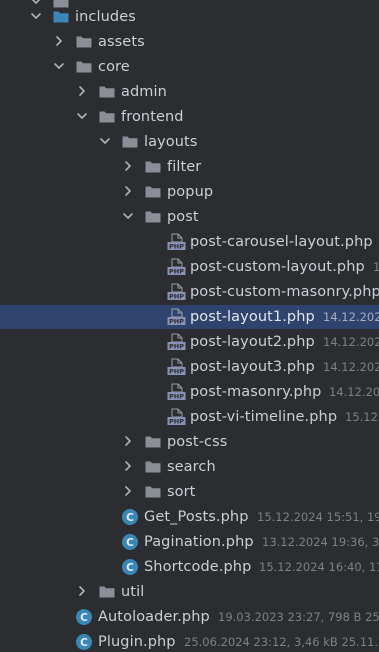 This screenshot has width=379, height=652. What do you see at coordinates (133, 592) in the screenshot?
I see `tree-item-label: util` at bounding box center [133, 592].